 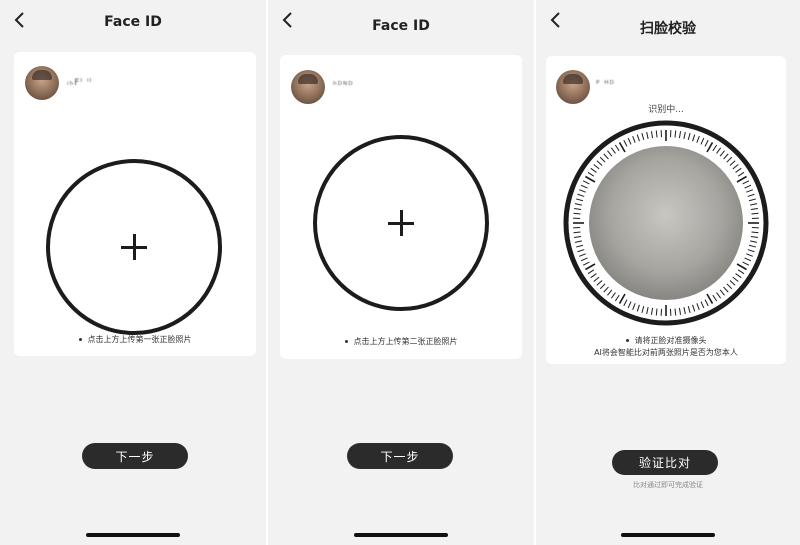 What do you see at coordinates (401, 22) in the screenshot?
I see `navigation-bar: Face ID` at bounding box center [401, 22].